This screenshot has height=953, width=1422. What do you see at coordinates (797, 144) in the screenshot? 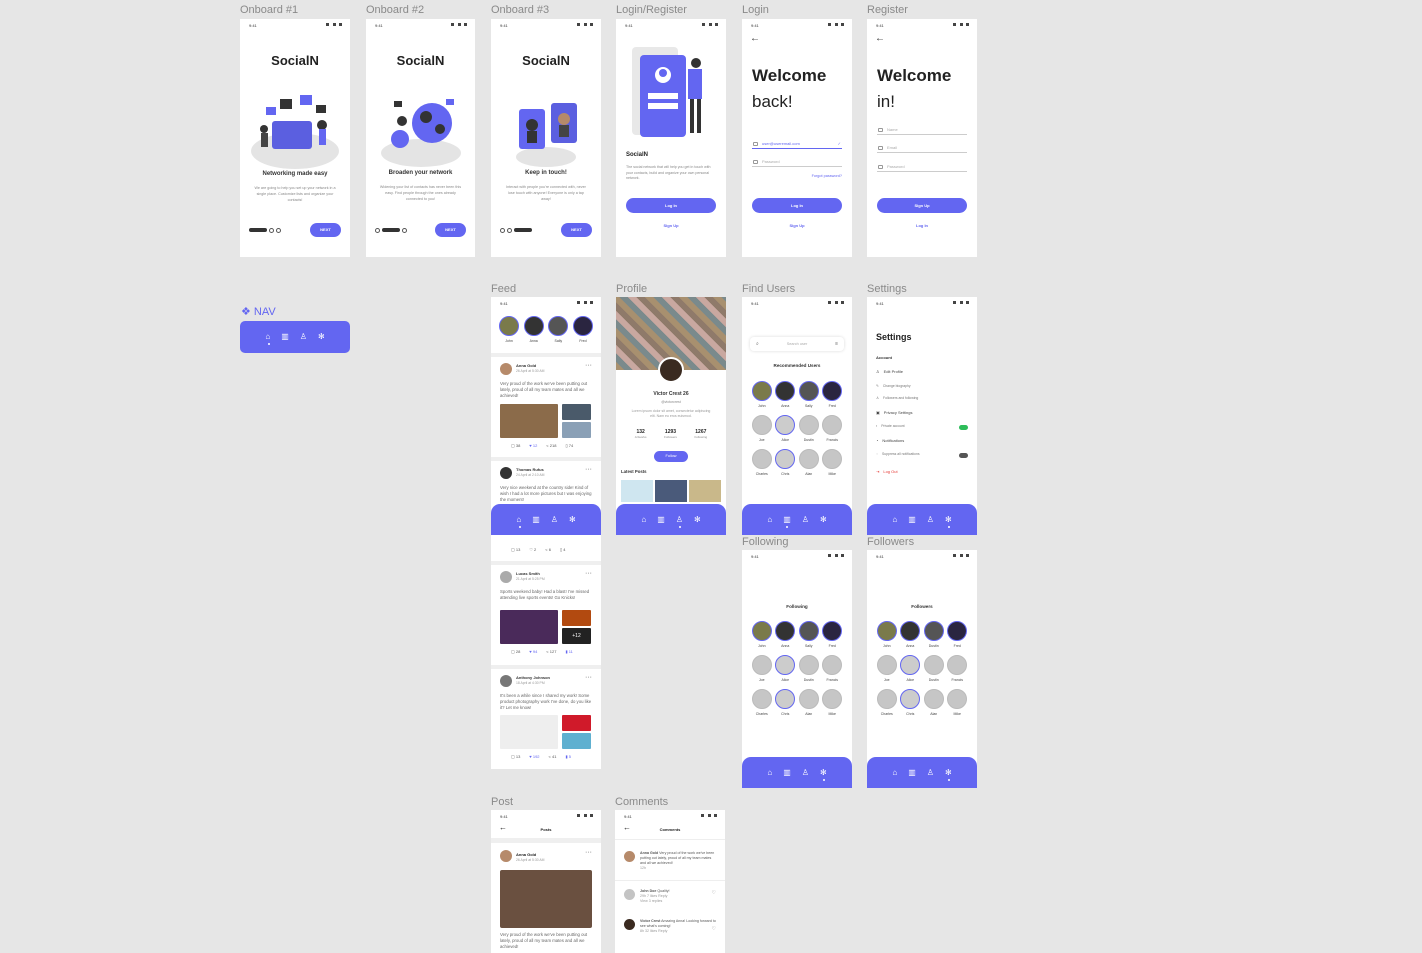
I see `email-field: user@useremail.com ✓` at bounding box center [797, 144].